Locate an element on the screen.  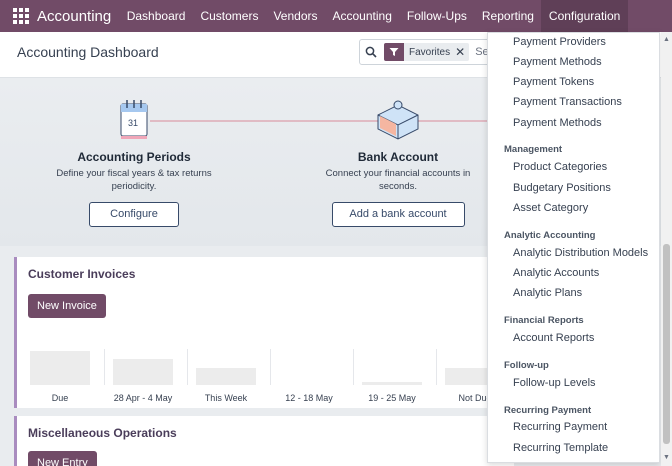
chart-axis-label: 12 - 18 May is located at coordinates (309, 398).